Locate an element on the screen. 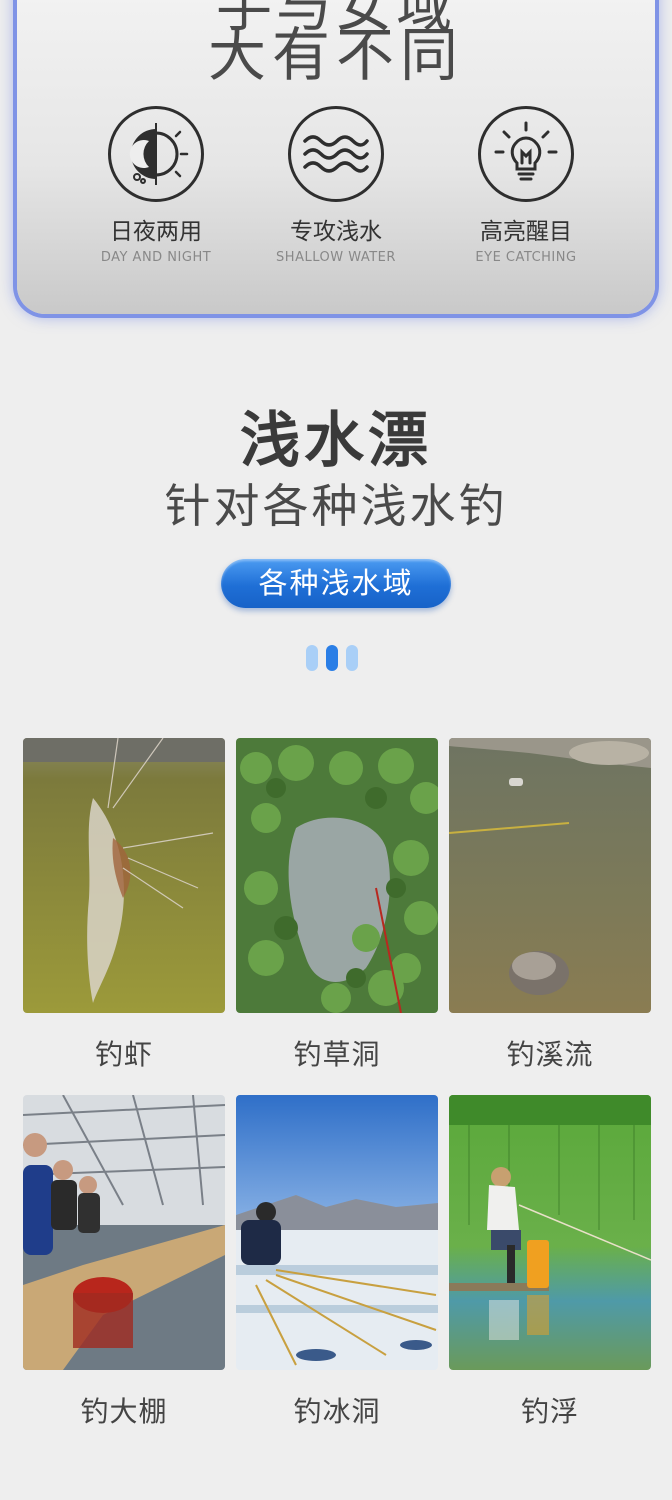  scene-tile-greenhouse: 钓大棚 is located at coordinates (124, 1262).